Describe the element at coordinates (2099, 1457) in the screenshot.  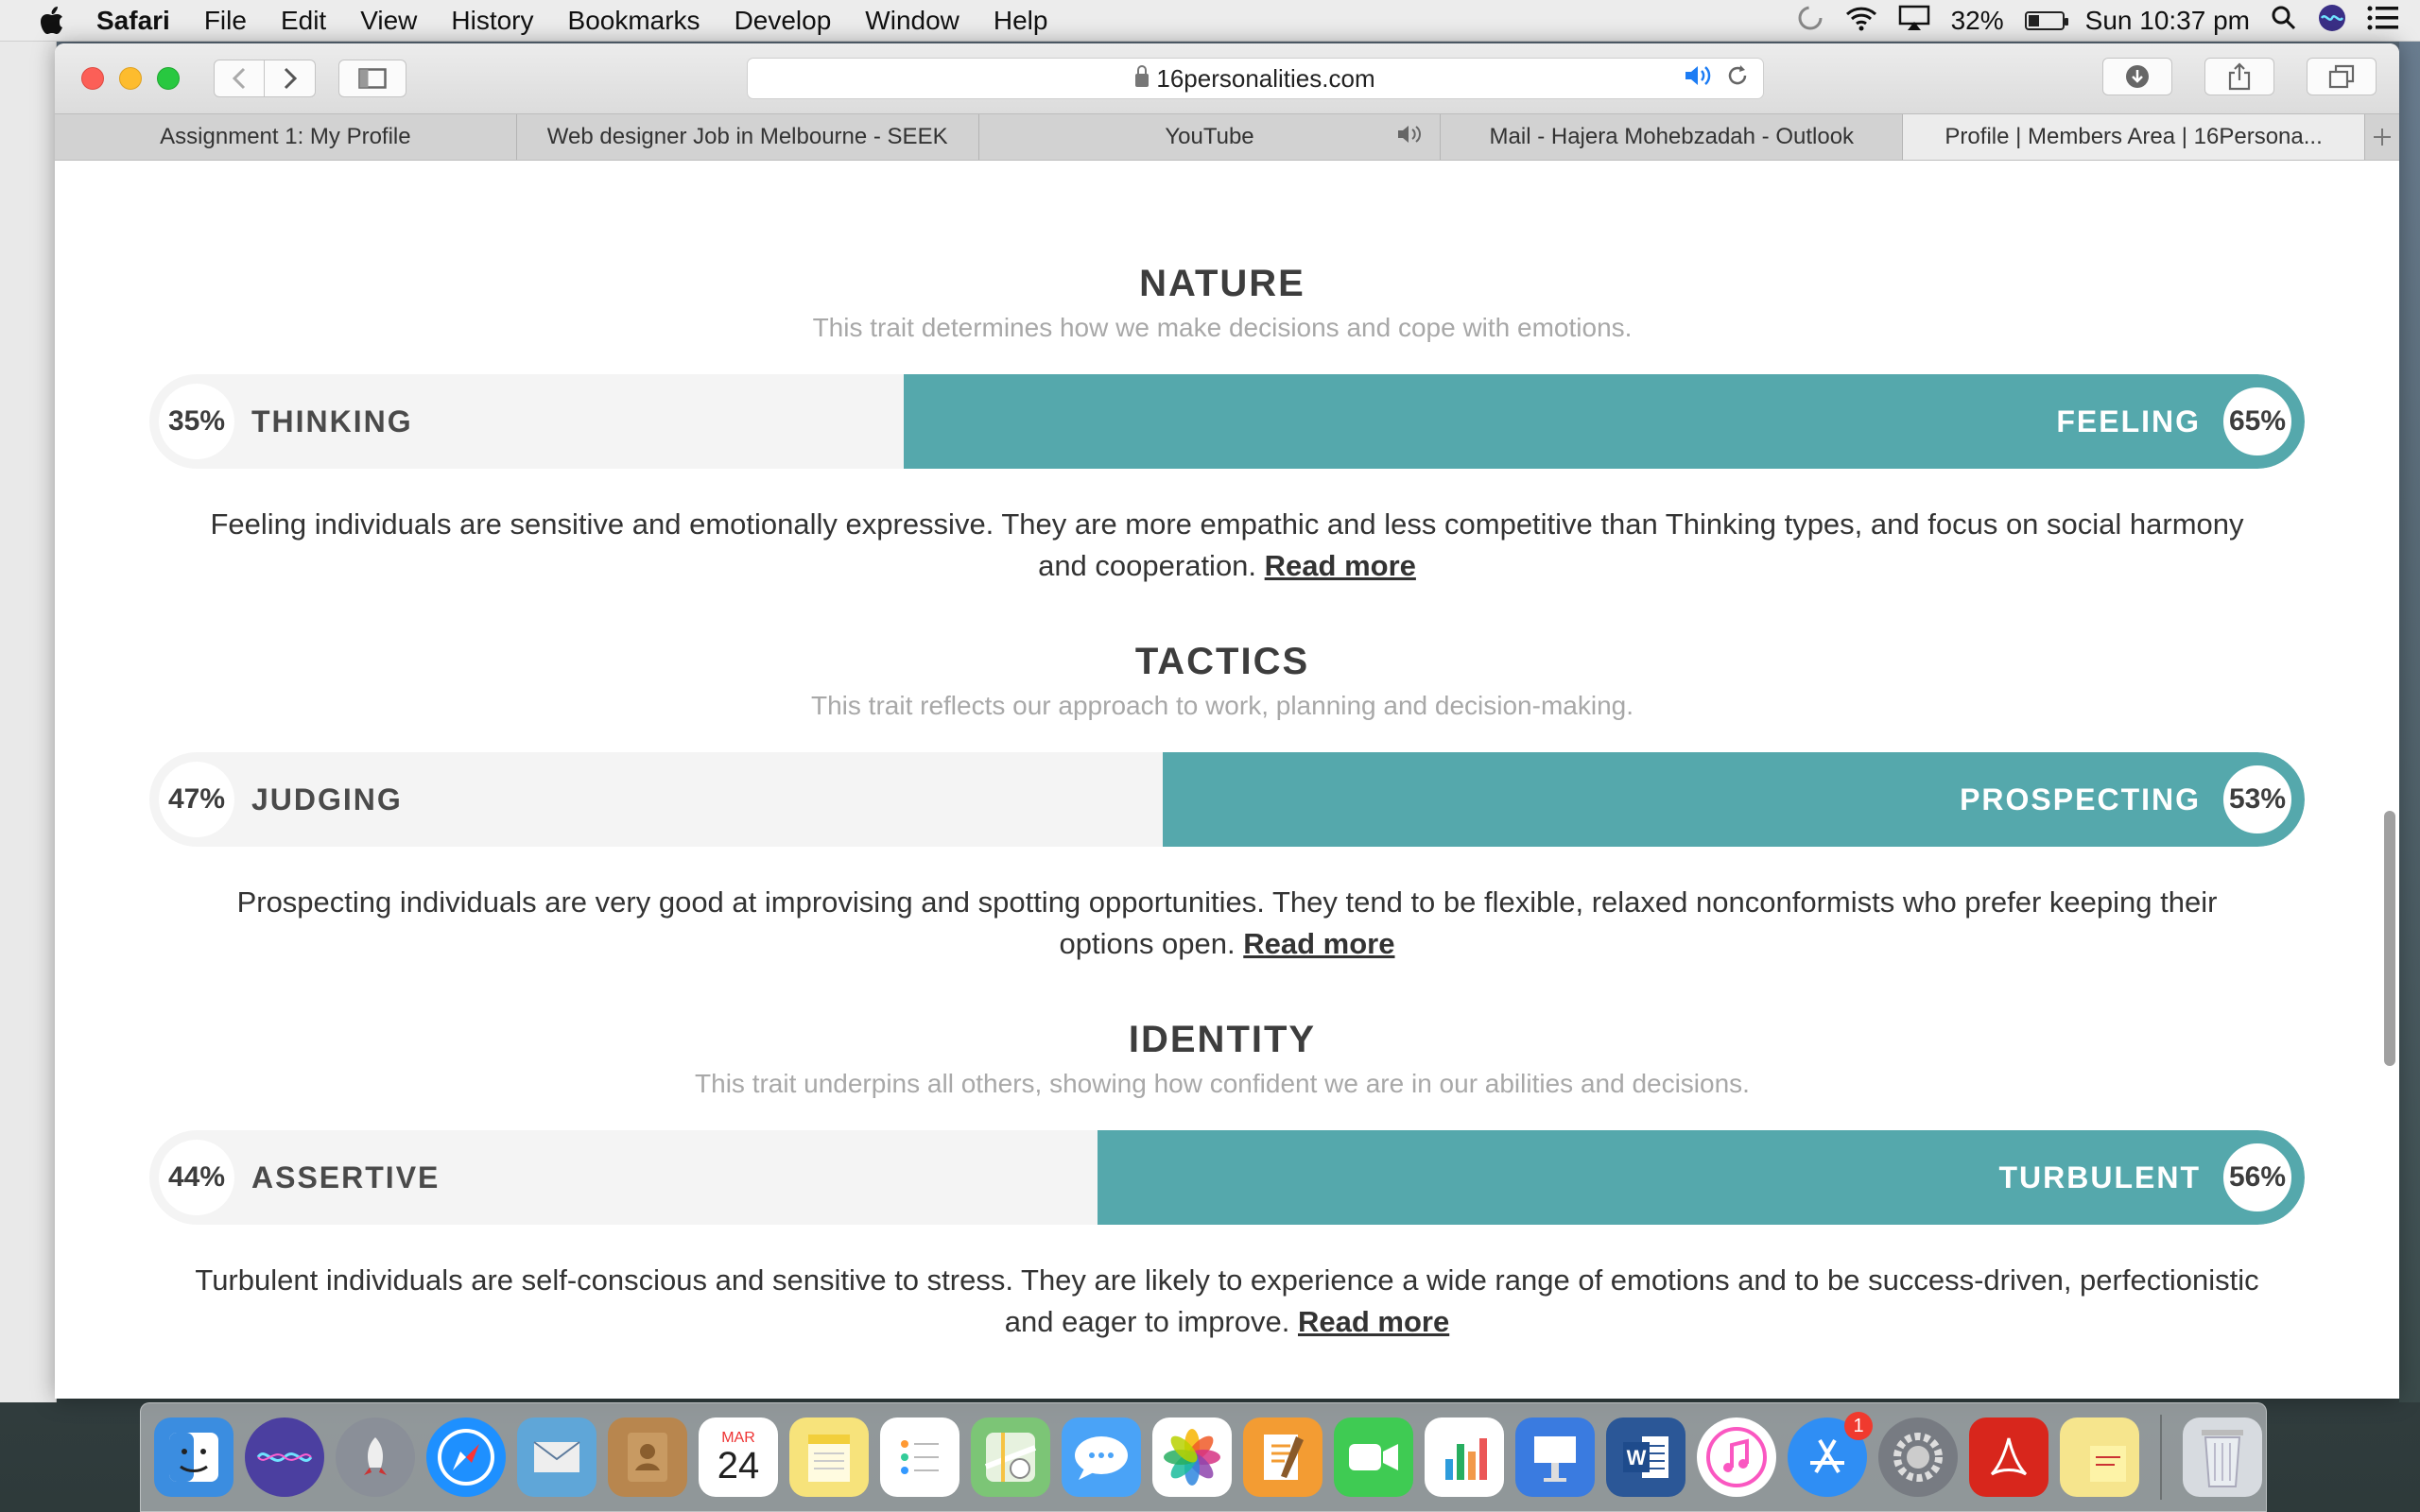
I see `stickies-icon` at that location.